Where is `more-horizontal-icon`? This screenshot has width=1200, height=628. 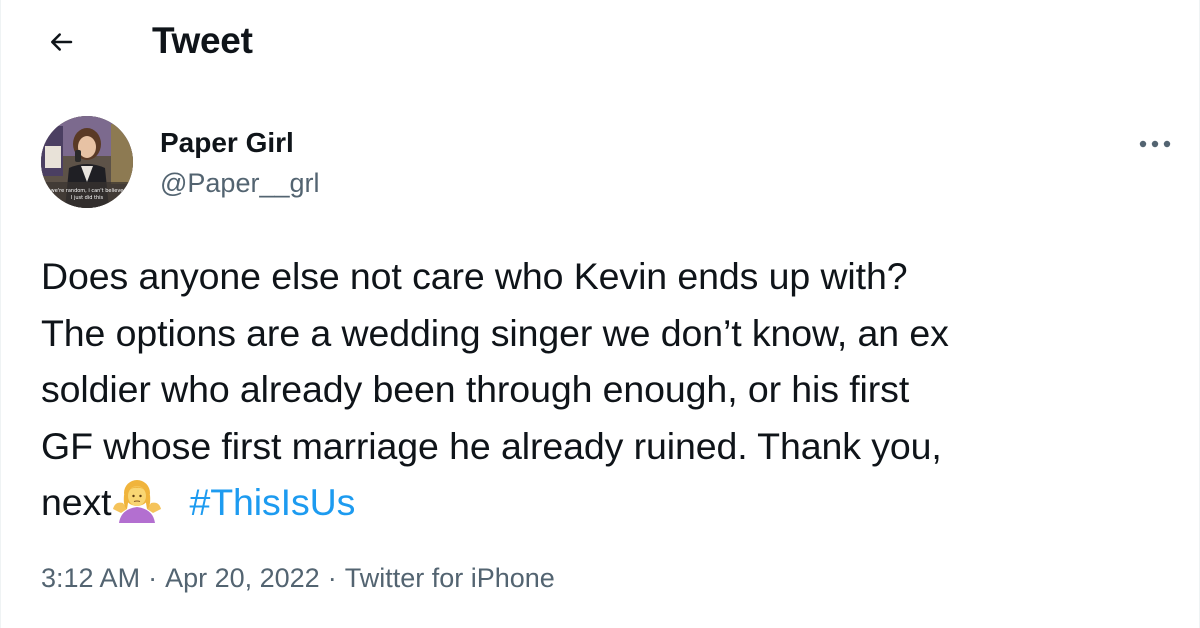
more-horizontal-icon is located at coordinates (1155, 144).